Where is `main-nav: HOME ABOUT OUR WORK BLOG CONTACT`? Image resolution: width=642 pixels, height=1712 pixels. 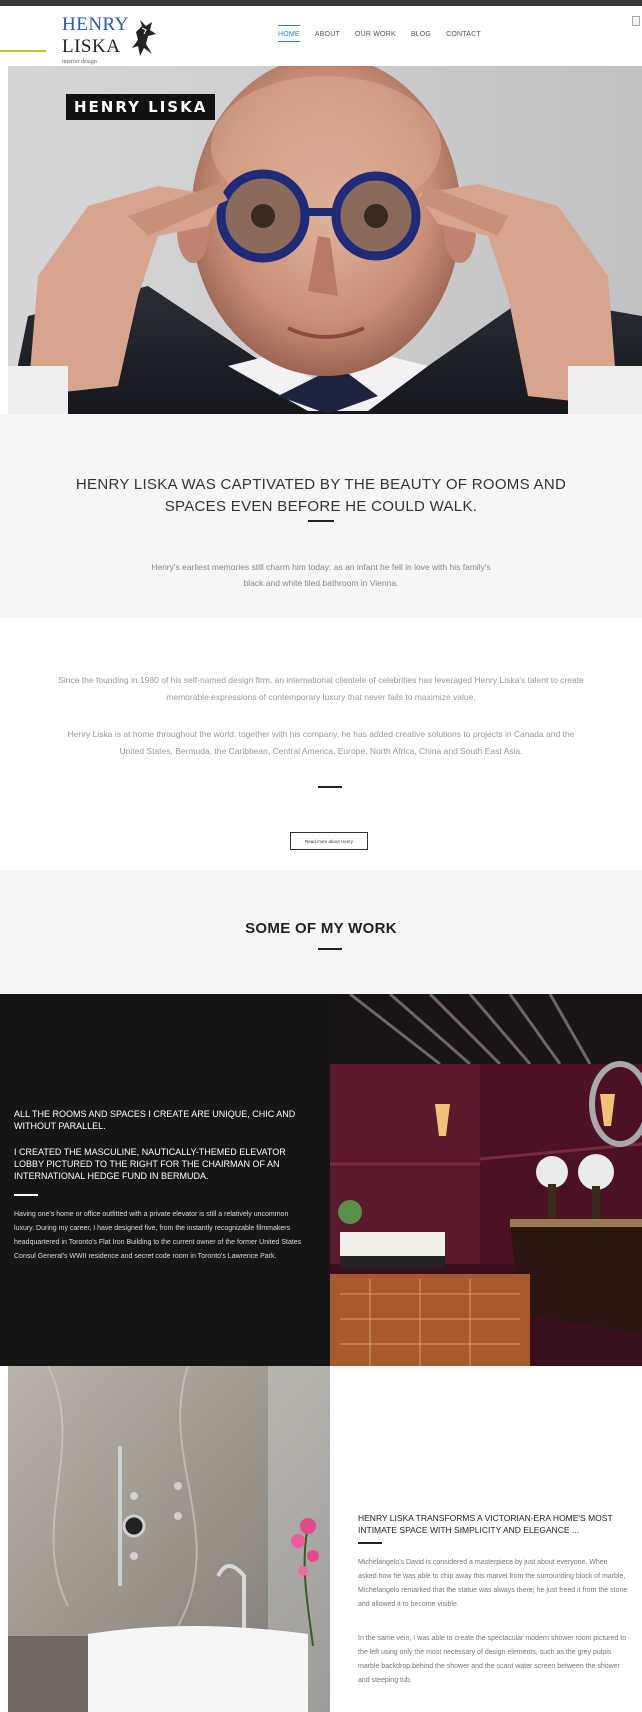 main-nav: HOME ABOUT OUR WORK BLOG CONTACT is located at coordinates (387, 33).